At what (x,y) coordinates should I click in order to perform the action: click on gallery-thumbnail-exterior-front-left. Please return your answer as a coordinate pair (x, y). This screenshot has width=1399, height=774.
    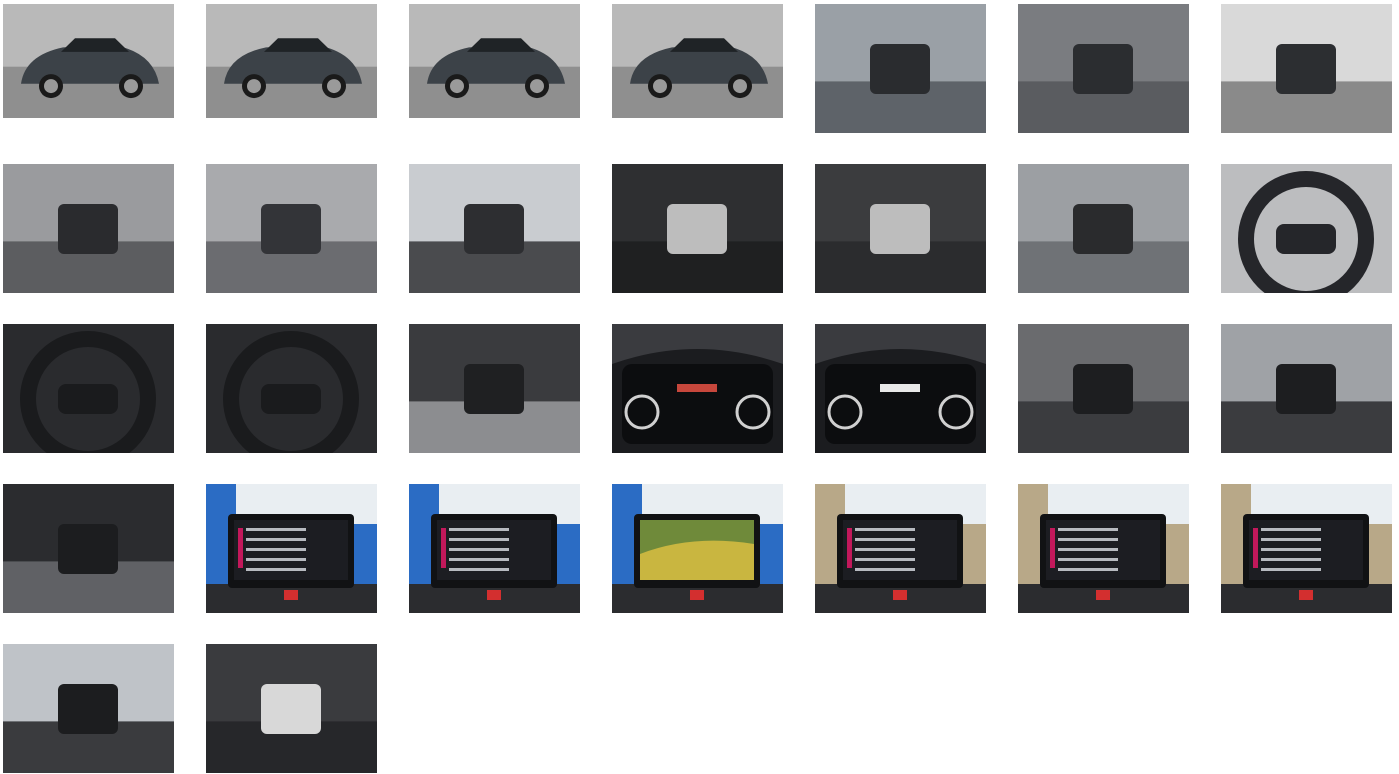
    Looking at the image, I should click on (88, 61).